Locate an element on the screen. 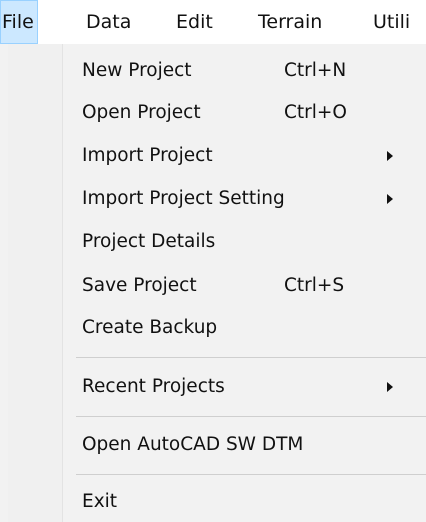 Image resolution: width=426 pixels, height=522 pixels. menu-item-new-project: New Project Ctrl+N is located at coordinates (213, 71).